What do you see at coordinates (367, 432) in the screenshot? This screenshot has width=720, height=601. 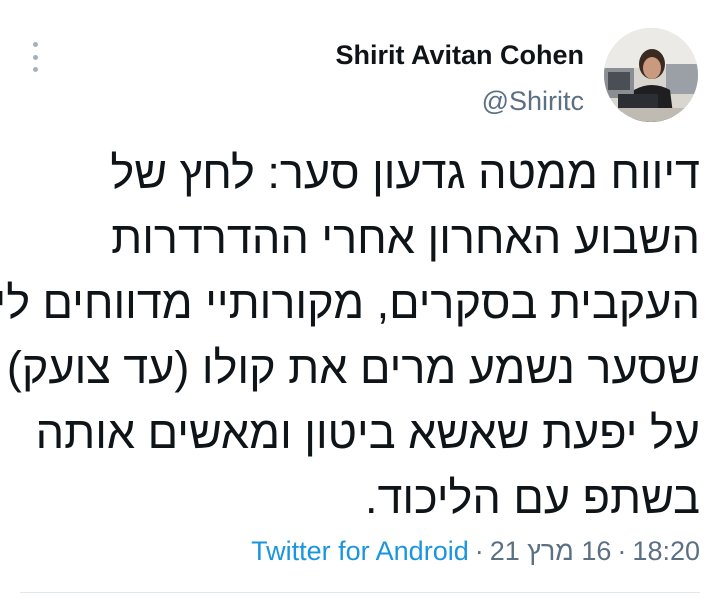 I see `tweet-text-line: על יפעת שאשא ביטון ומאשים אותה` at bounding box center [367, 432].